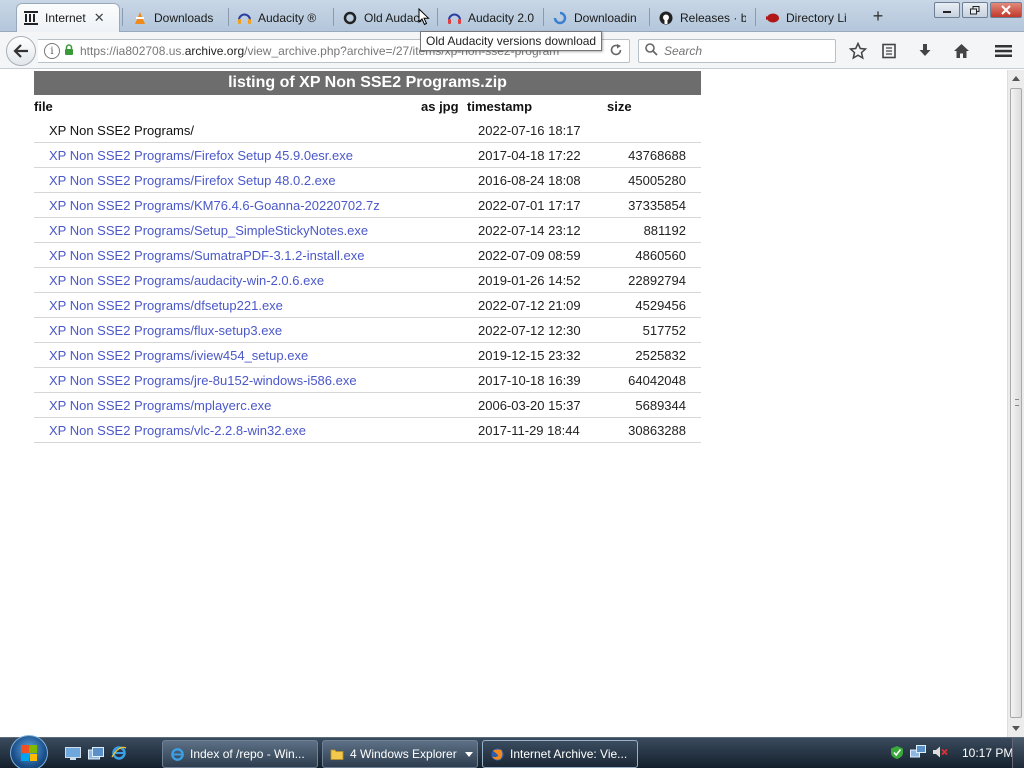  What do you see at coordinates (166, 305) in the screenshot?
I see `file-link: XP Non SSE2 Programs/dfsetup221.exe` at bounding box center [166, 305].